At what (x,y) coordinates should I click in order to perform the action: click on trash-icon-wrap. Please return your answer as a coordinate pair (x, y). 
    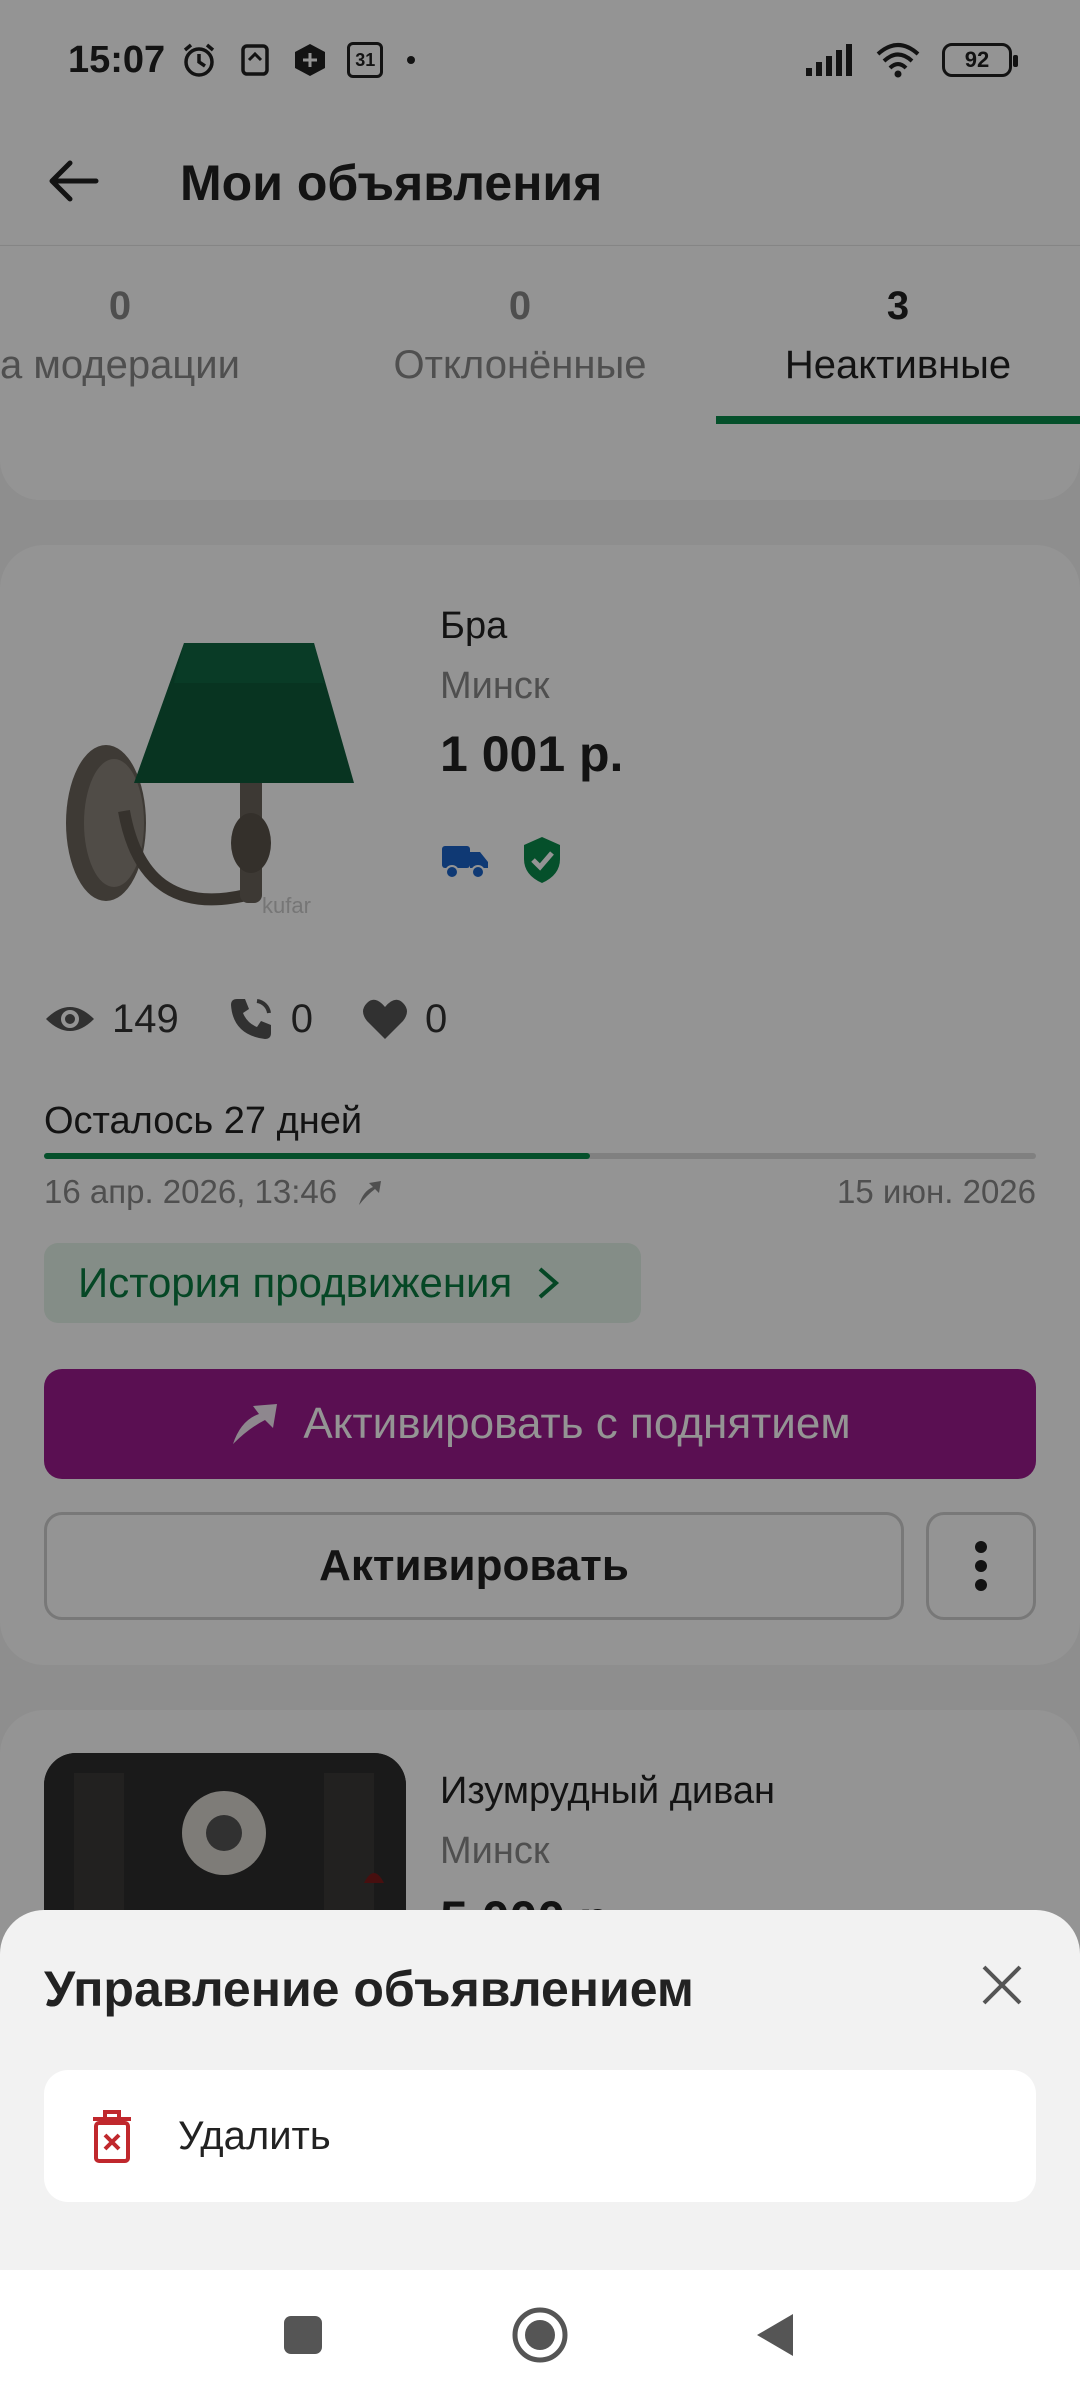
    Looking at the image, I should click on (112, 2136).